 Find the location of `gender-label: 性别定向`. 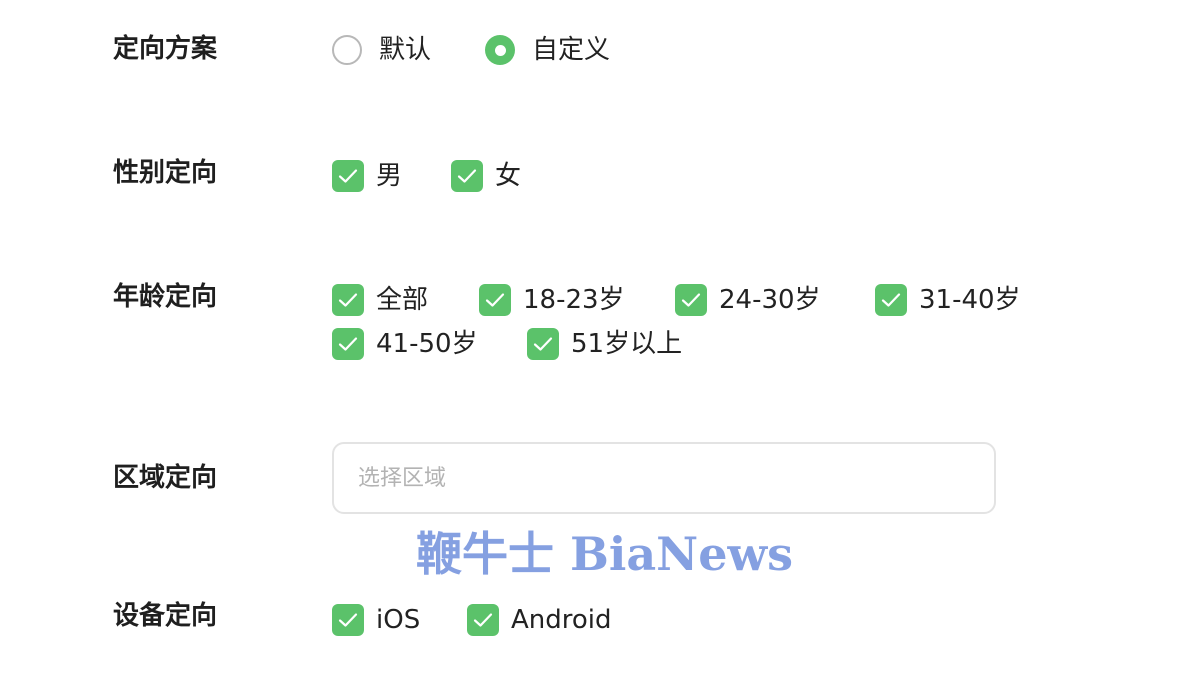

gender-label: 性别定向 is located at coordinates (165, 173).